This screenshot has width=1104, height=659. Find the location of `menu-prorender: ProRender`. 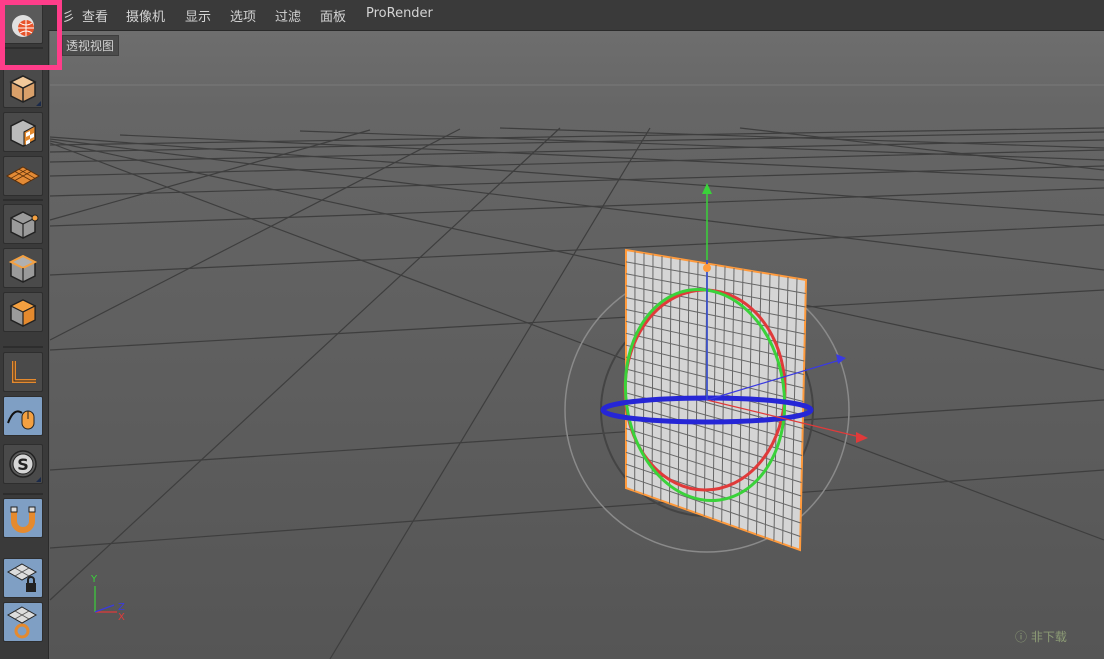

menu-prorender: ProRender is located at coordinates (399, 13).